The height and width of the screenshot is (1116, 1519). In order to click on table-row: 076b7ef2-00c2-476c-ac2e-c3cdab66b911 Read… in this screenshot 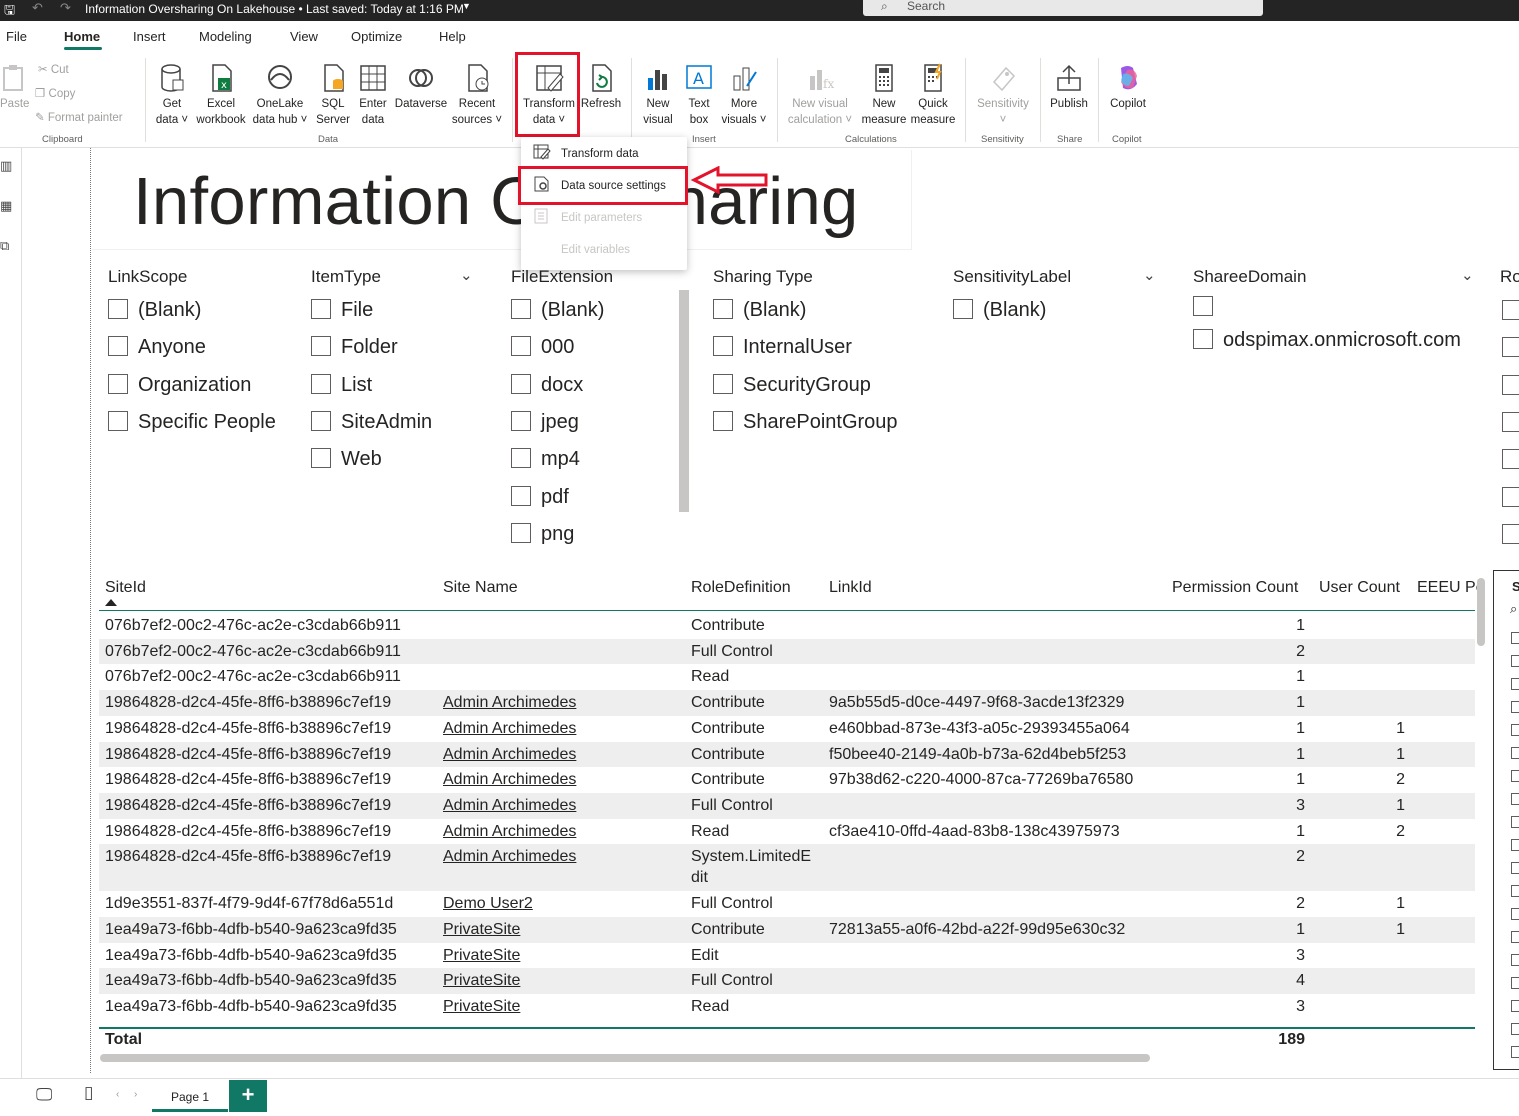, I will do `click(787, 677)`.